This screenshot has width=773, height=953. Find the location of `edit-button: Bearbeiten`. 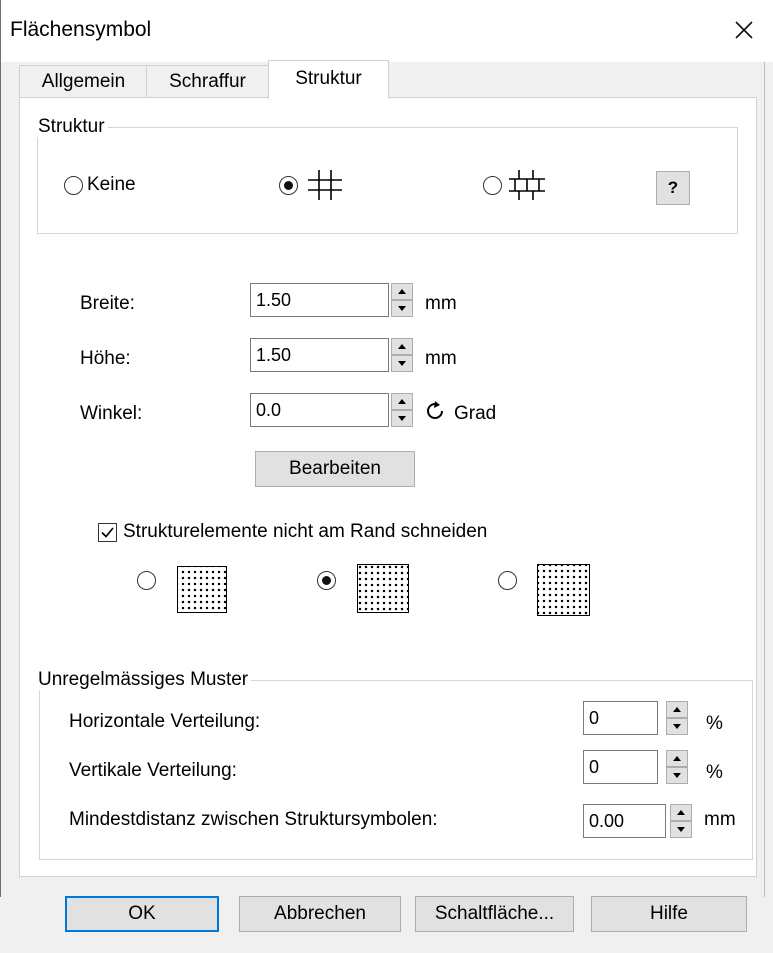

edit-button: Bearbeiten is located at coordinates (335, 469).